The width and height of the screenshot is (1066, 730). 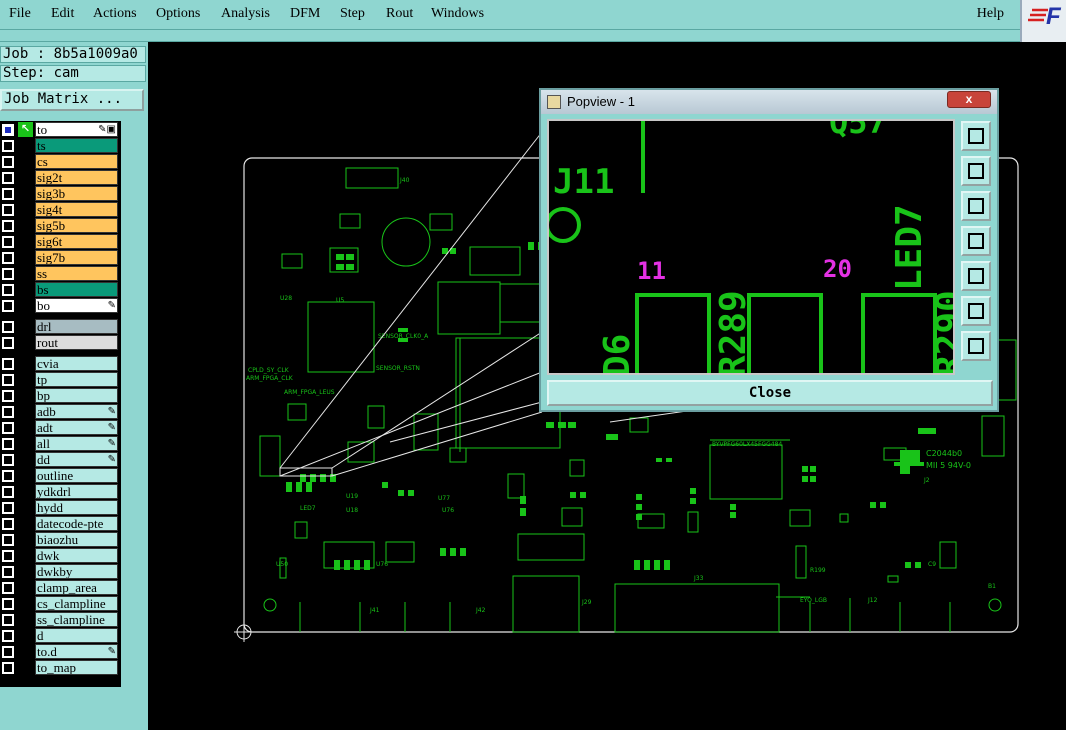 What do you see at coordinates (76, 587) in the screenshot?
I see `layer-name: clamp_area` at bounding box center [76, 587].